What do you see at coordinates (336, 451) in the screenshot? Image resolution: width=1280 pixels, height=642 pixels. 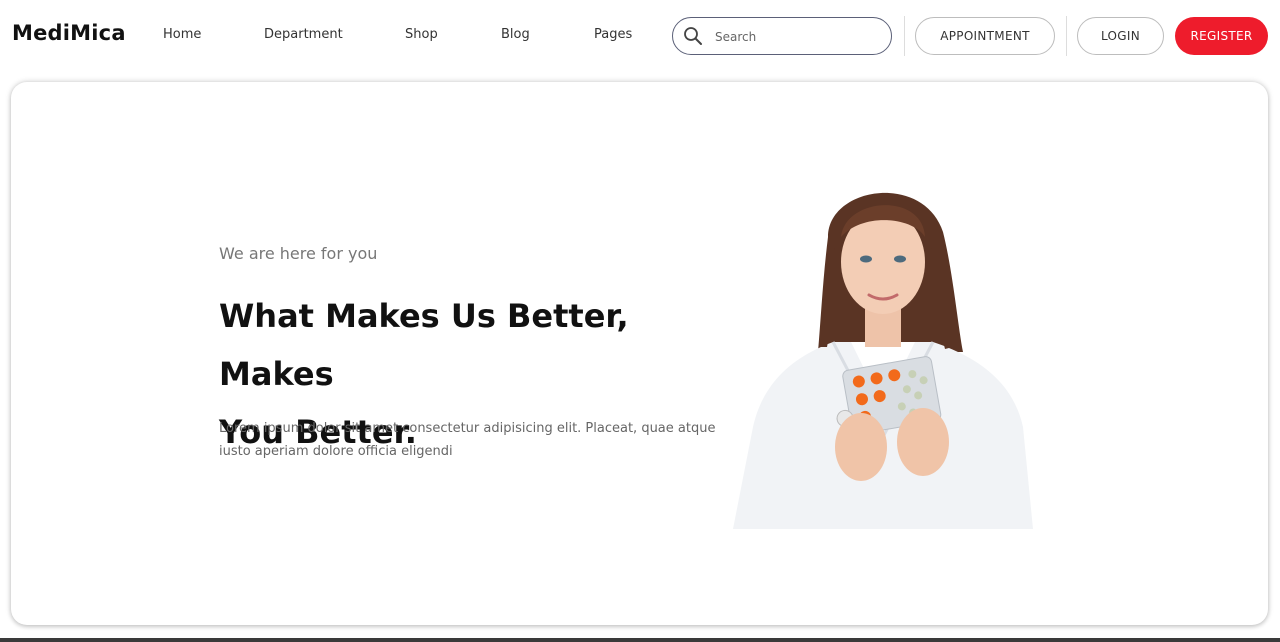 I see `hero-description-line-2: iusto aperiam dolore officia eligendi` at bounding box center [336, 451].